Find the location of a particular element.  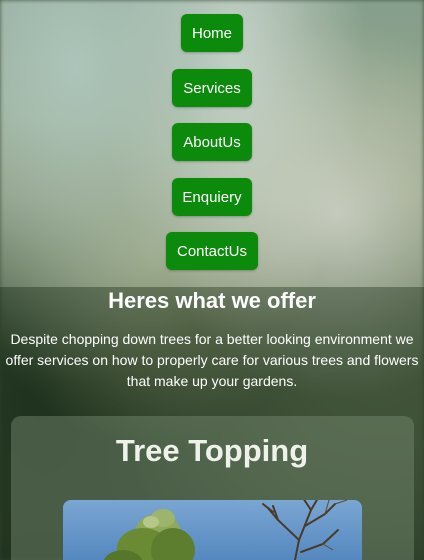

tree-photo-graphic is located at coordinates (212, 530).